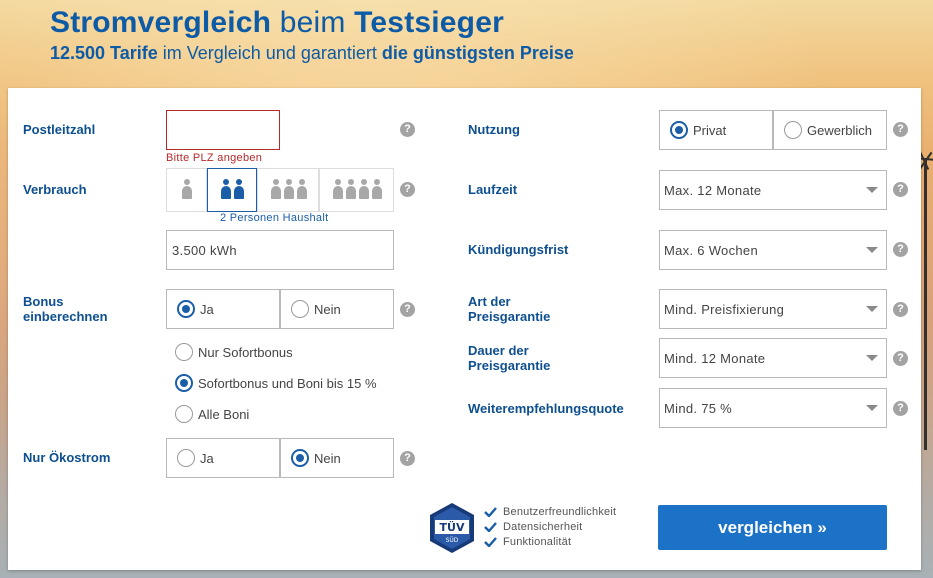  Describe the element at coordinates (407, 189) in the screenshot. I see `verbrauch-help-icon: ?` at that location.